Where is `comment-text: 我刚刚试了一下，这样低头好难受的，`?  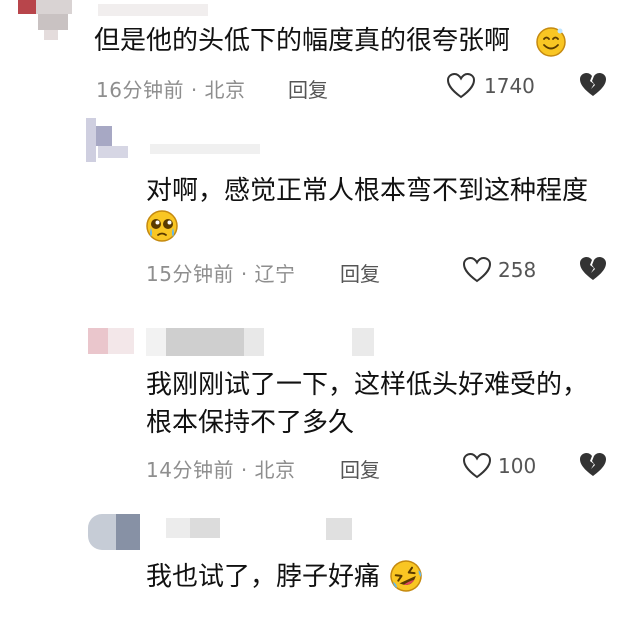
comment-text: 我刚刚试了一下，这样低头好难受的， is located at coordinates (367, 385).